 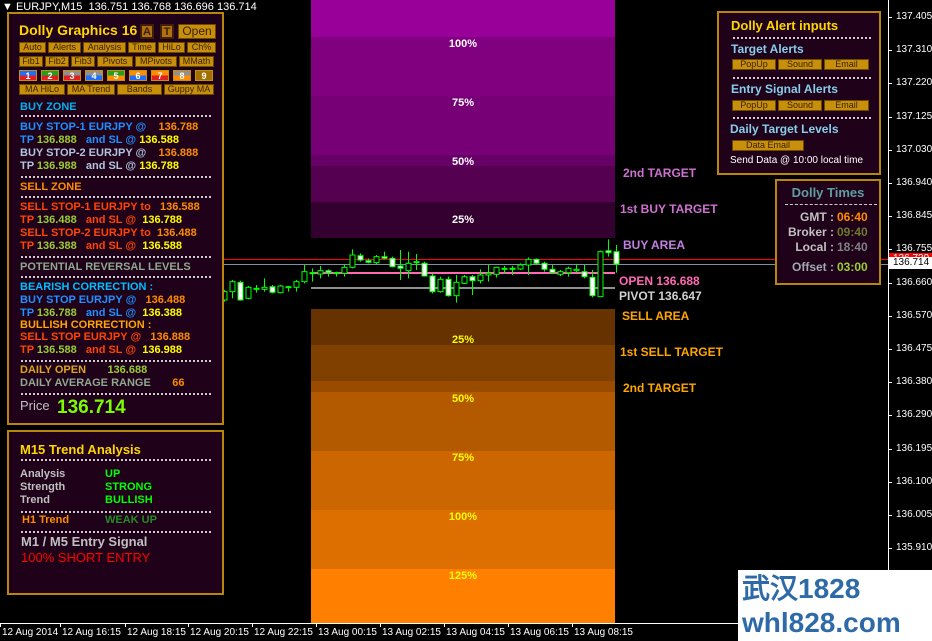 I want to click on ma-hilo-button: MA HiLo, so click(x=42, y=89).